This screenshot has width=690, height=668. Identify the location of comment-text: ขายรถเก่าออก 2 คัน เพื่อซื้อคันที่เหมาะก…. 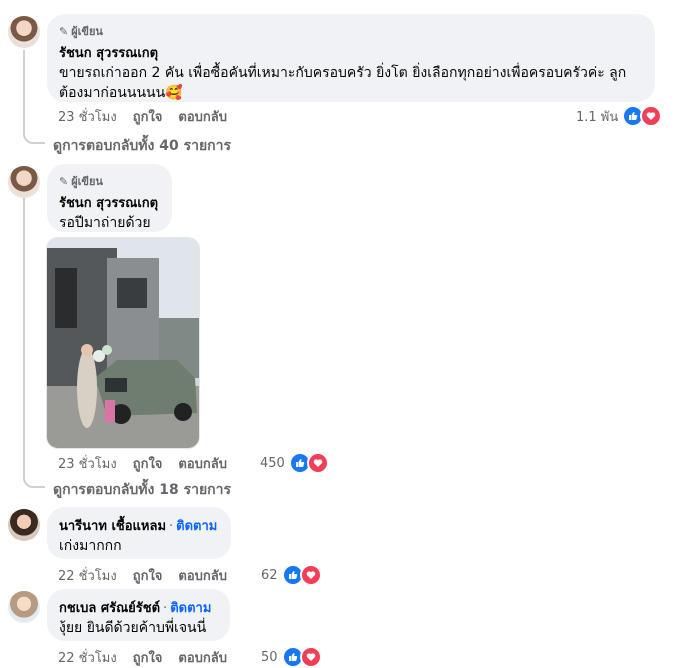
(343, 73).